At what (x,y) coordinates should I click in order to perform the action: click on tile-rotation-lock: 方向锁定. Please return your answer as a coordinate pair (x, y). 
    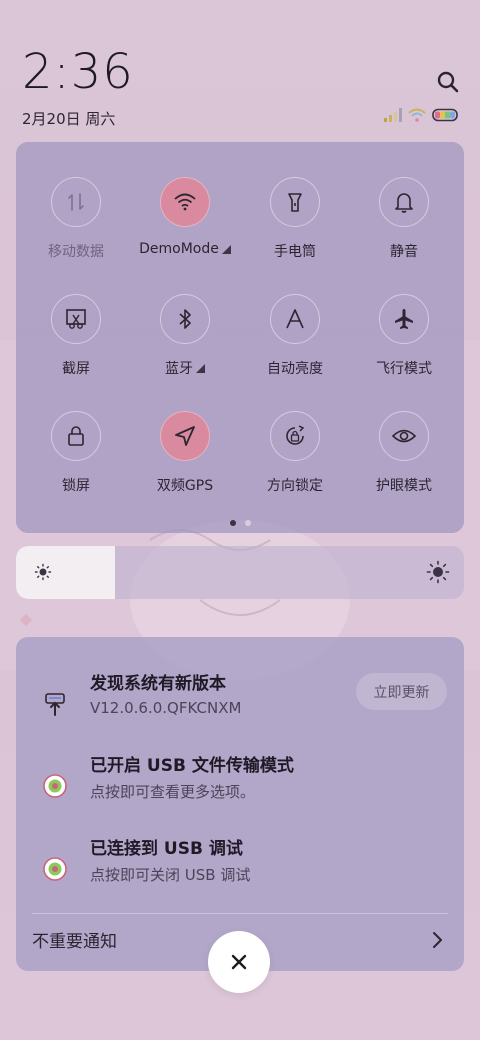
    Looking at the image, I should click on (295, 461).